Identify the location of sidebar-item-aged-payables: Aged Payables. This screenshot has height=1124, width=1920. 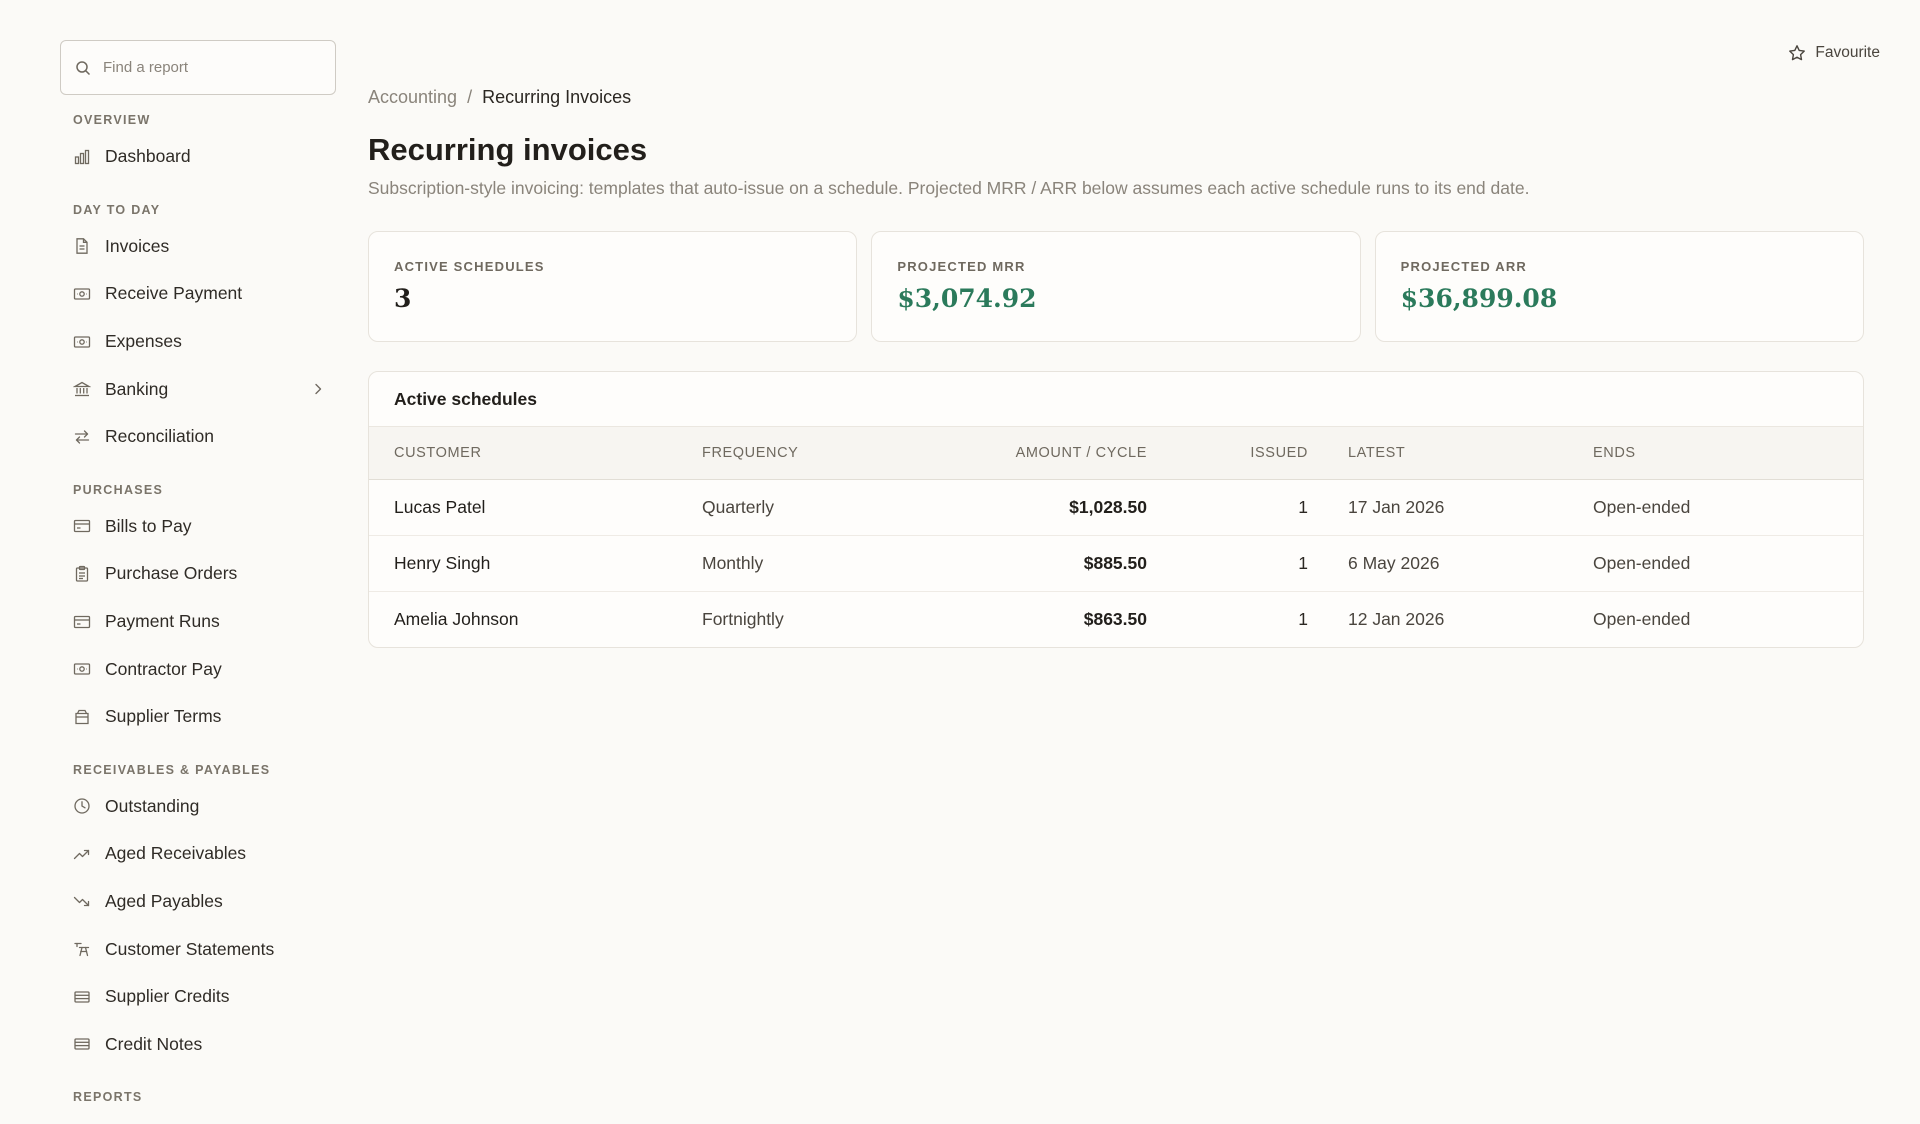
(198, 902).